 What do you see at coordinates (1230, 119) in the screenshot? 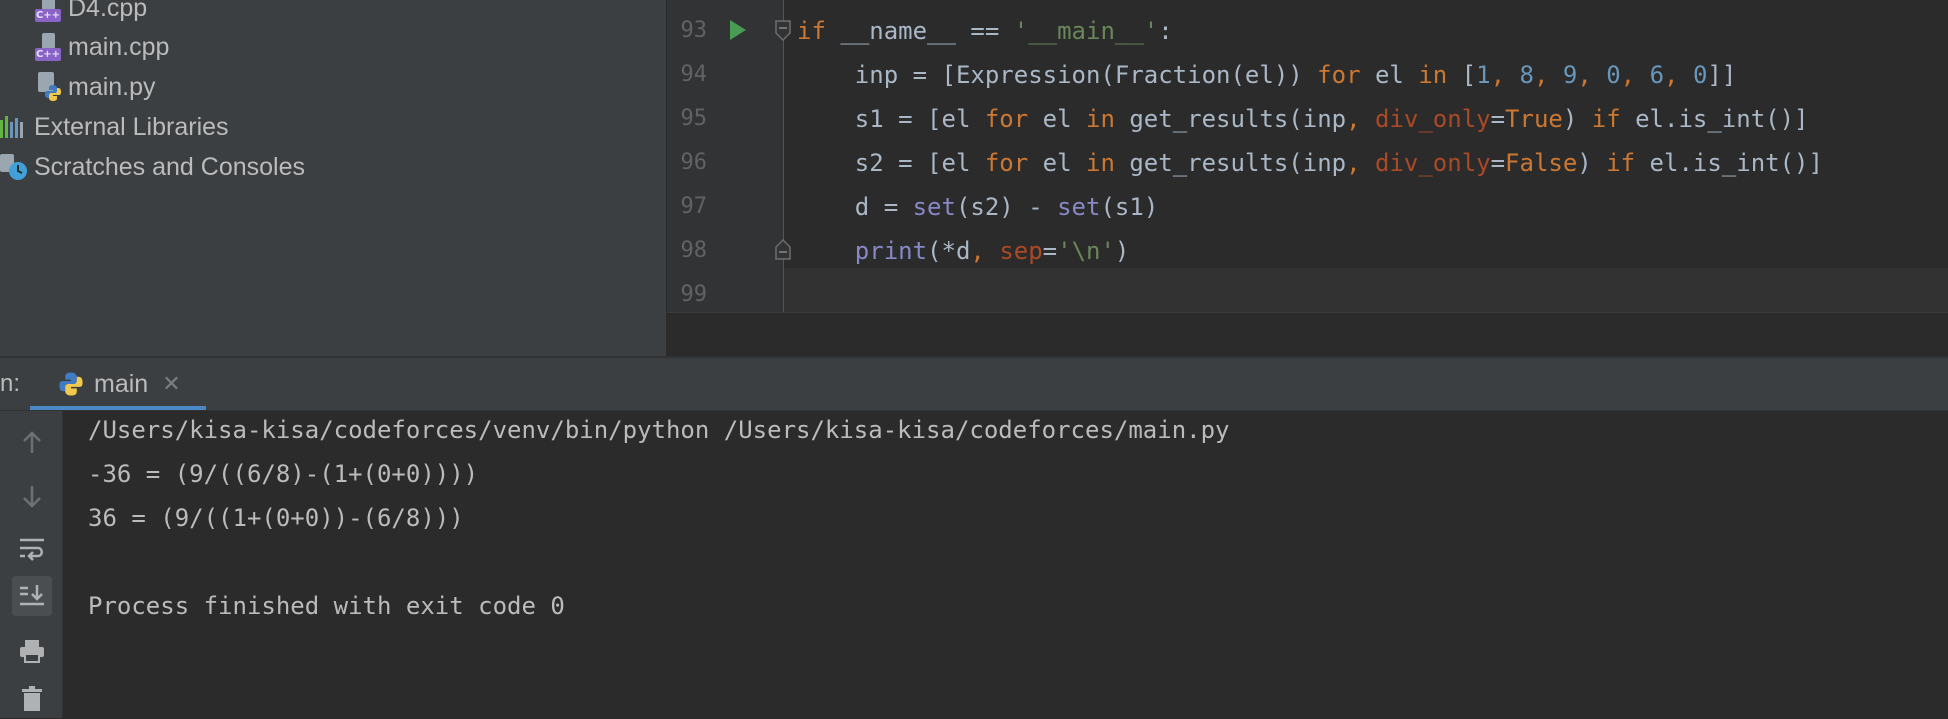
I see `code-token: get_results(inp` at bounding box center [1230, 119].